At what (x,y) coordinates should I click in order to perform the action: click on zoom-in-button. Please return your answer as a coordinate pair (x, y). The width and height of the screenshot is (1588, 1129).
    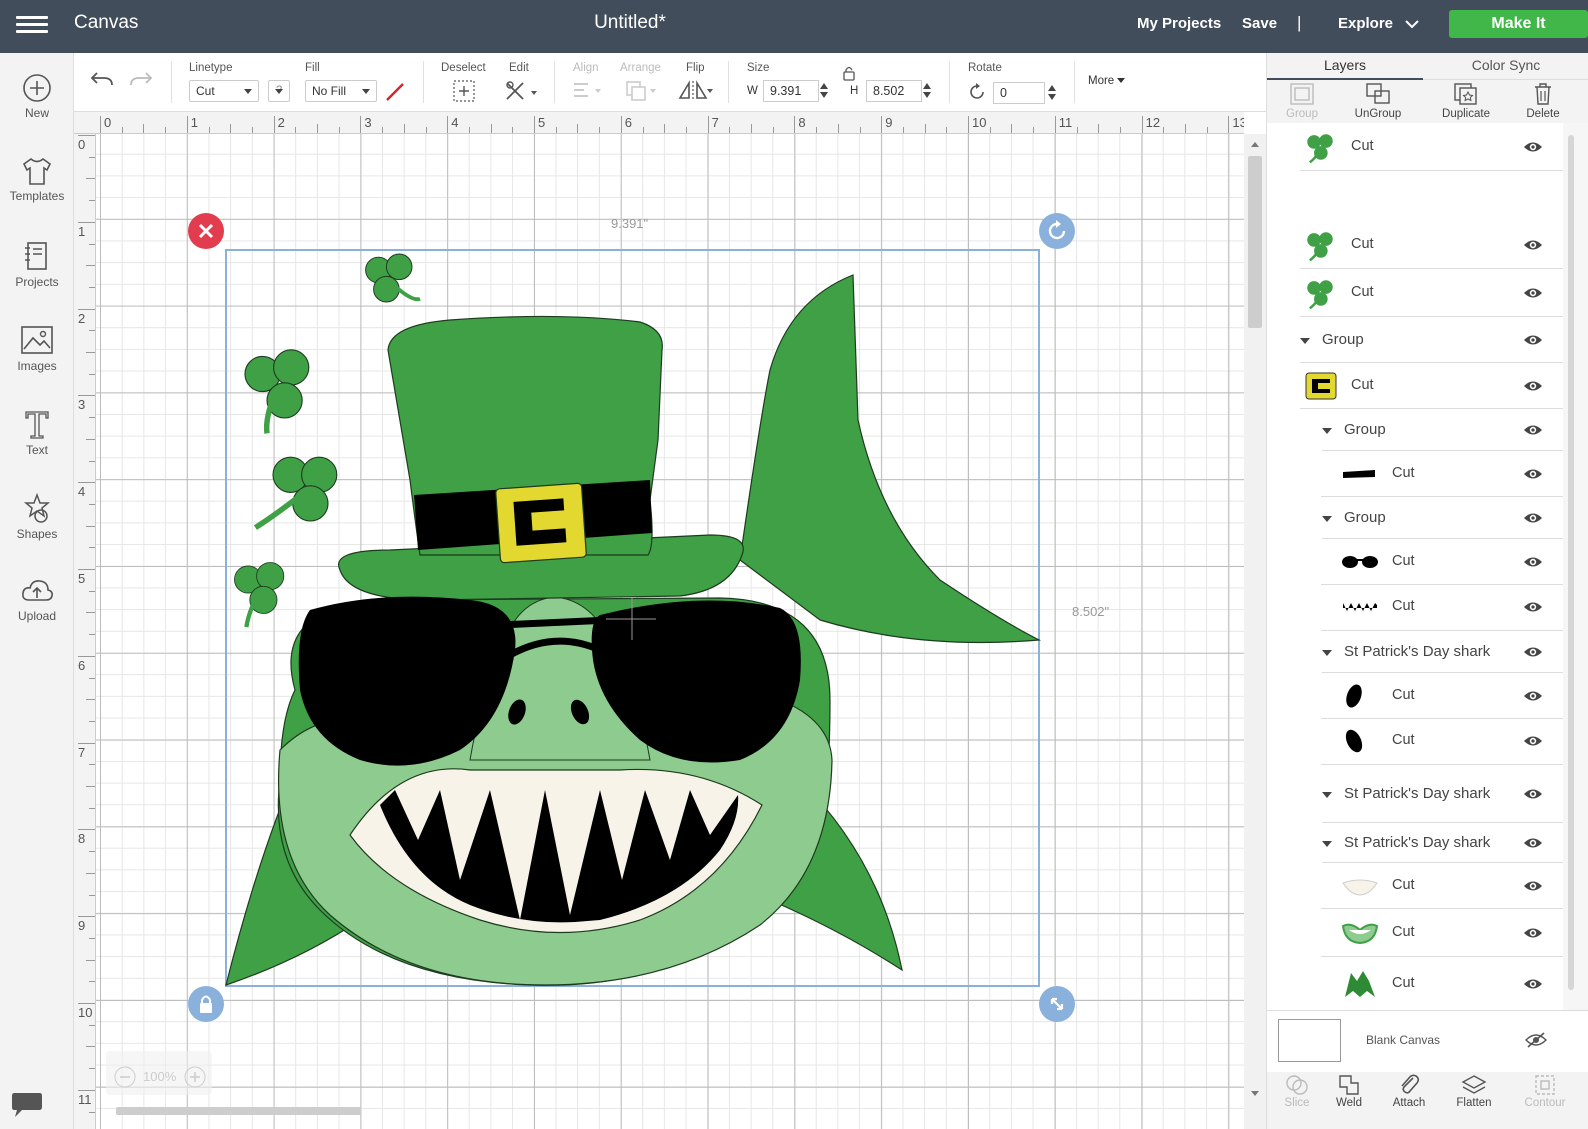
    Looking at the image, I should click on (195, 1078).